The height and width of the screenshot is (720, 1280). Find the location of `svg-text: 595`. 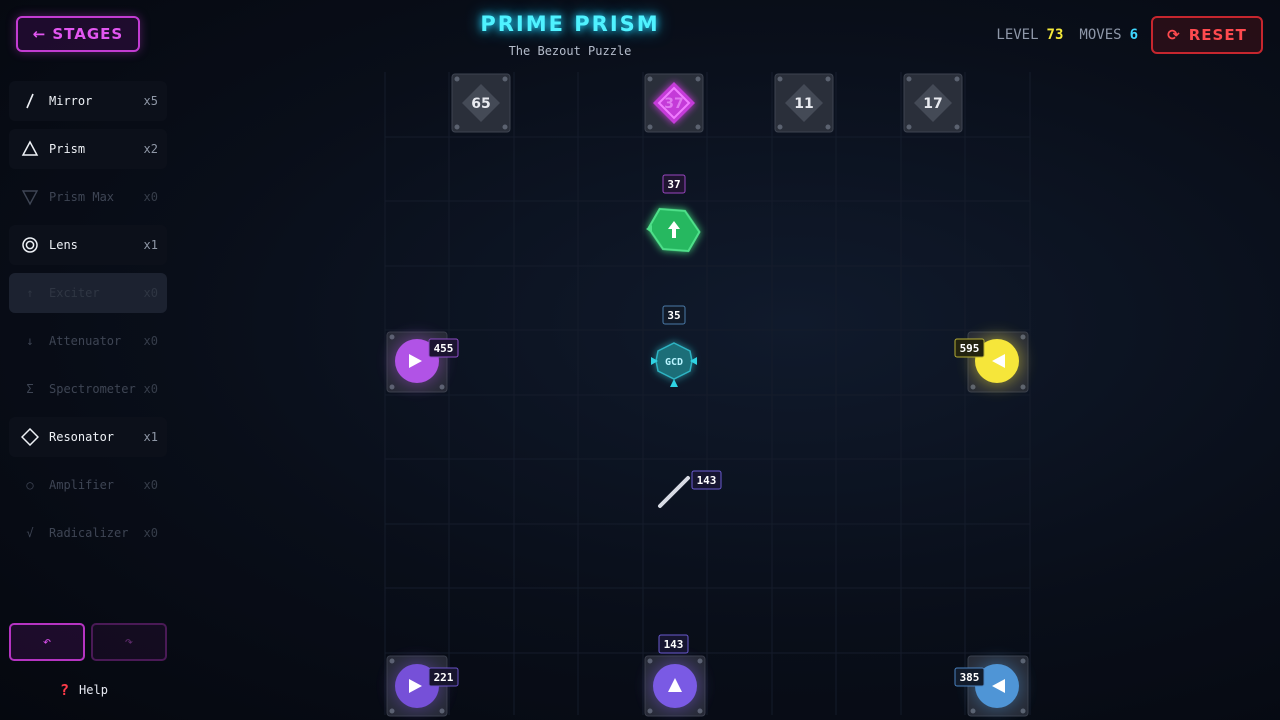

svg-text: 595 is located at coordinates (970, 348).